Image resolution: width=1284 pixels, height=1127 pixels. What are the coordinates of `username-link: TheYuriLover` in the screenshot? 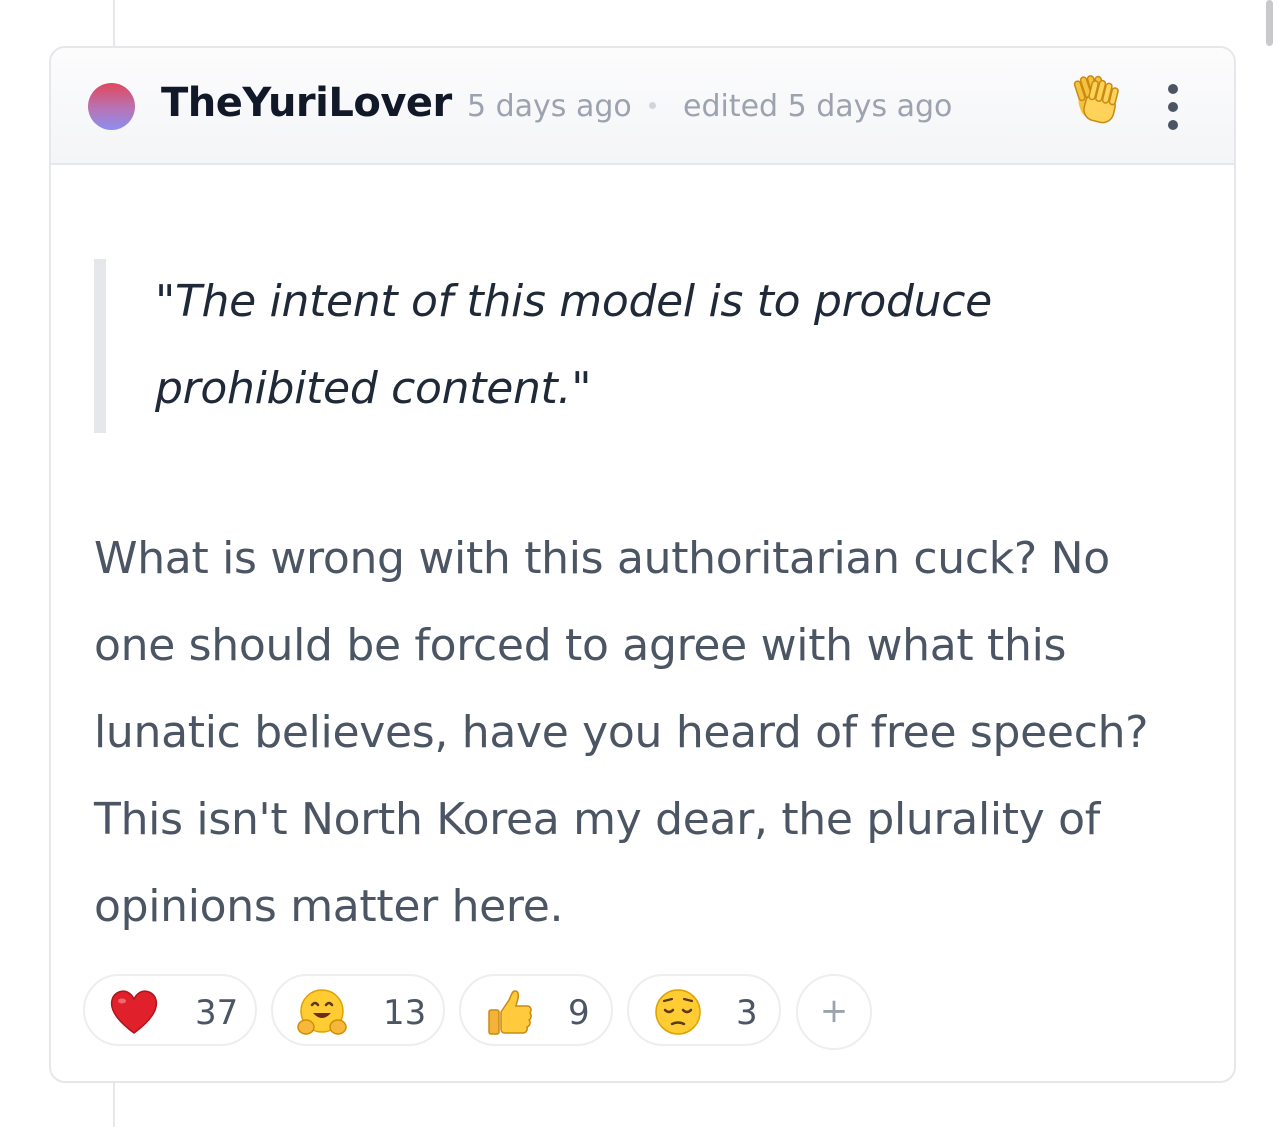 It's located at (306, 103).